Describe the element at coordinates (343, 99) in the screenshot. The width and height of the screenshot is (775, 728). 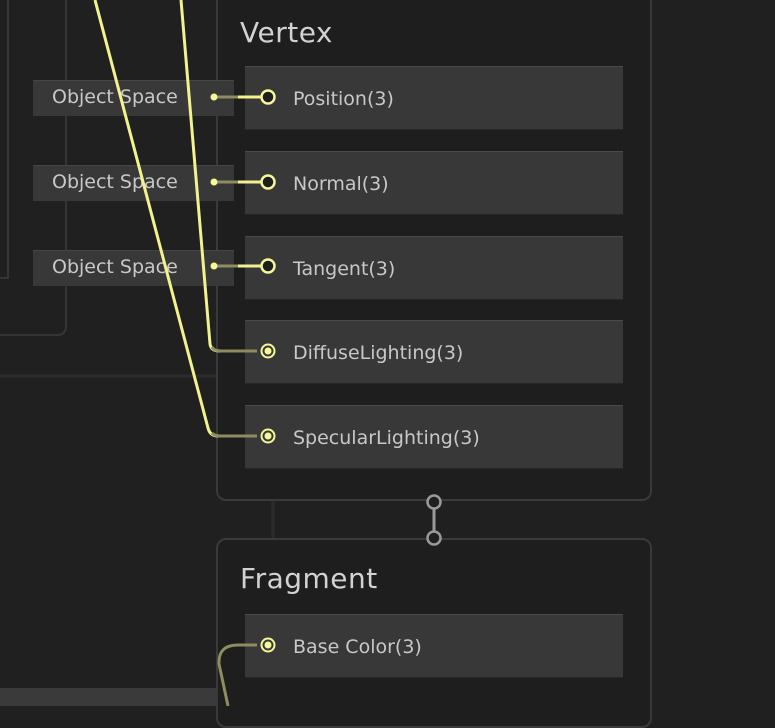
I see `block-label: Position(3)` at that location.